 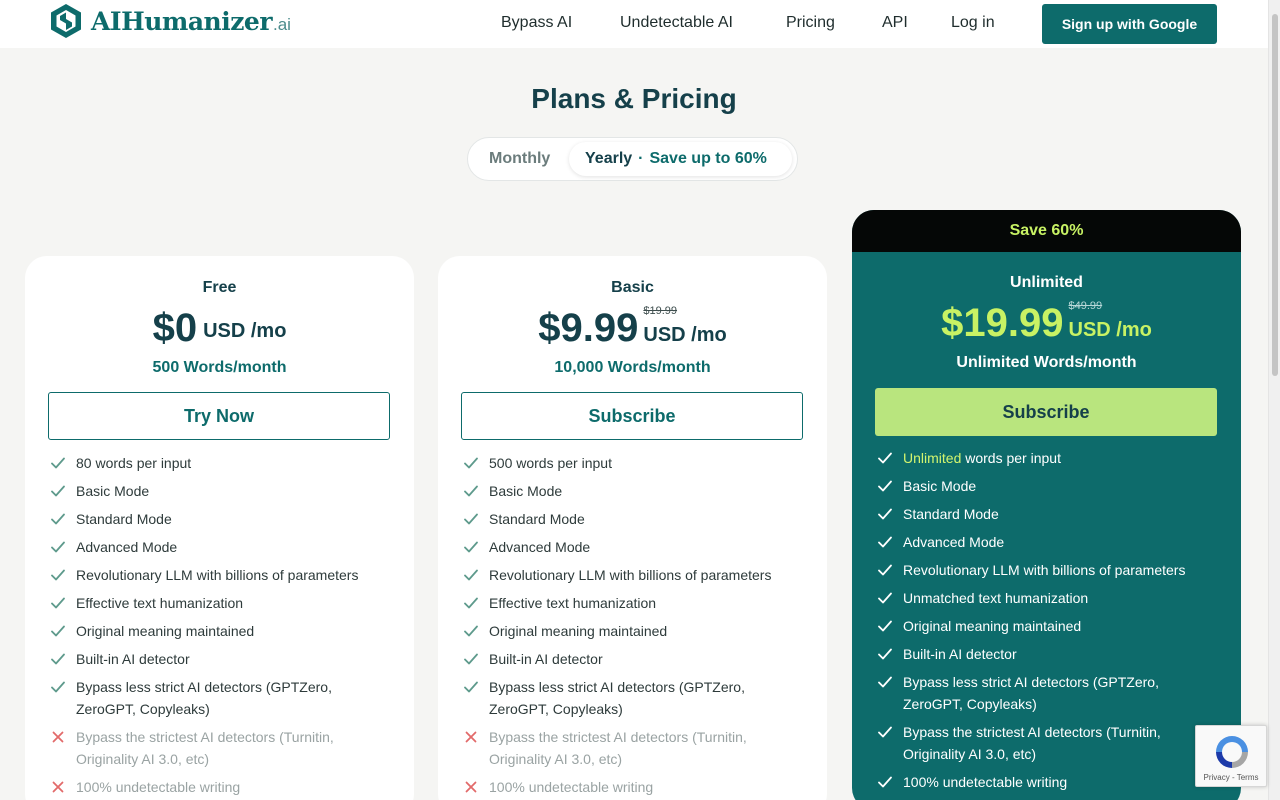 I want to click on plan-name: Free, so click(x=219, y=287).